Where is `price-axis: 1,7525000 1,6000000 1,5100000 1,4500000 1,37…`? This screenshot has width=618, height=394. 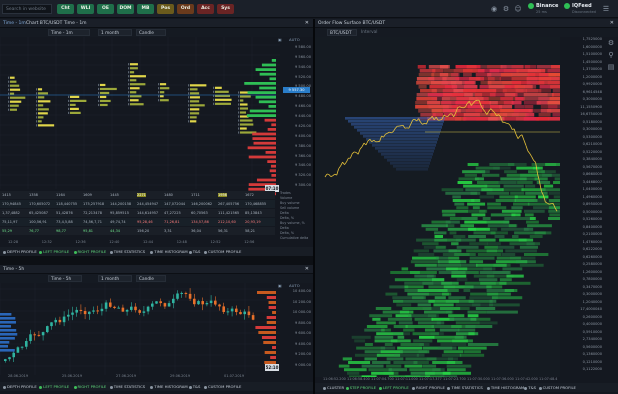 price-axis: 1,7525000 1,6000000 1,5100000 1,4500000 1,37… is located at coordinates (582, 207).